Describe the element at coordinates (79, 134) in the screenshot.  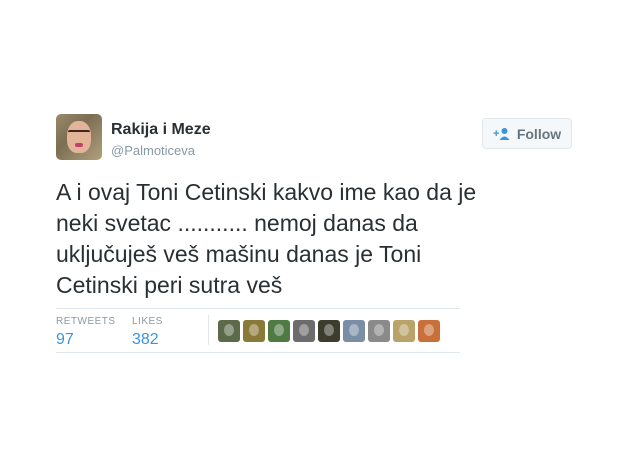
I see `avatar-glasses` at that location.